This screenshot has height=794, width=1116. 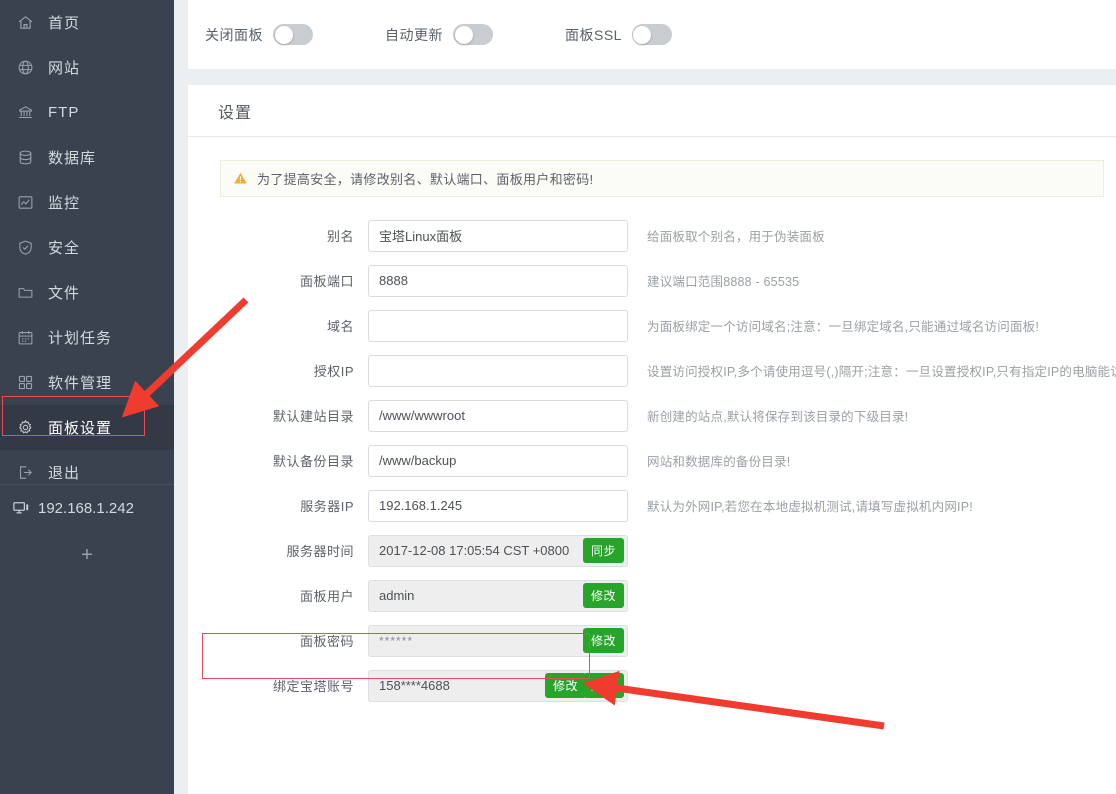 What do you see at coordinates (498, 505) in the screenshot?
I see `server-ip-input` at bounding box center [498, 505].